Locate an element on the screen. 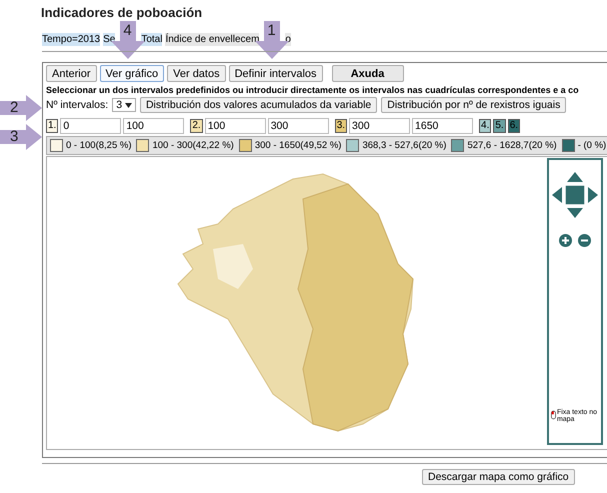  toolbar-button: Anterior is located at coordinates (71, 73).